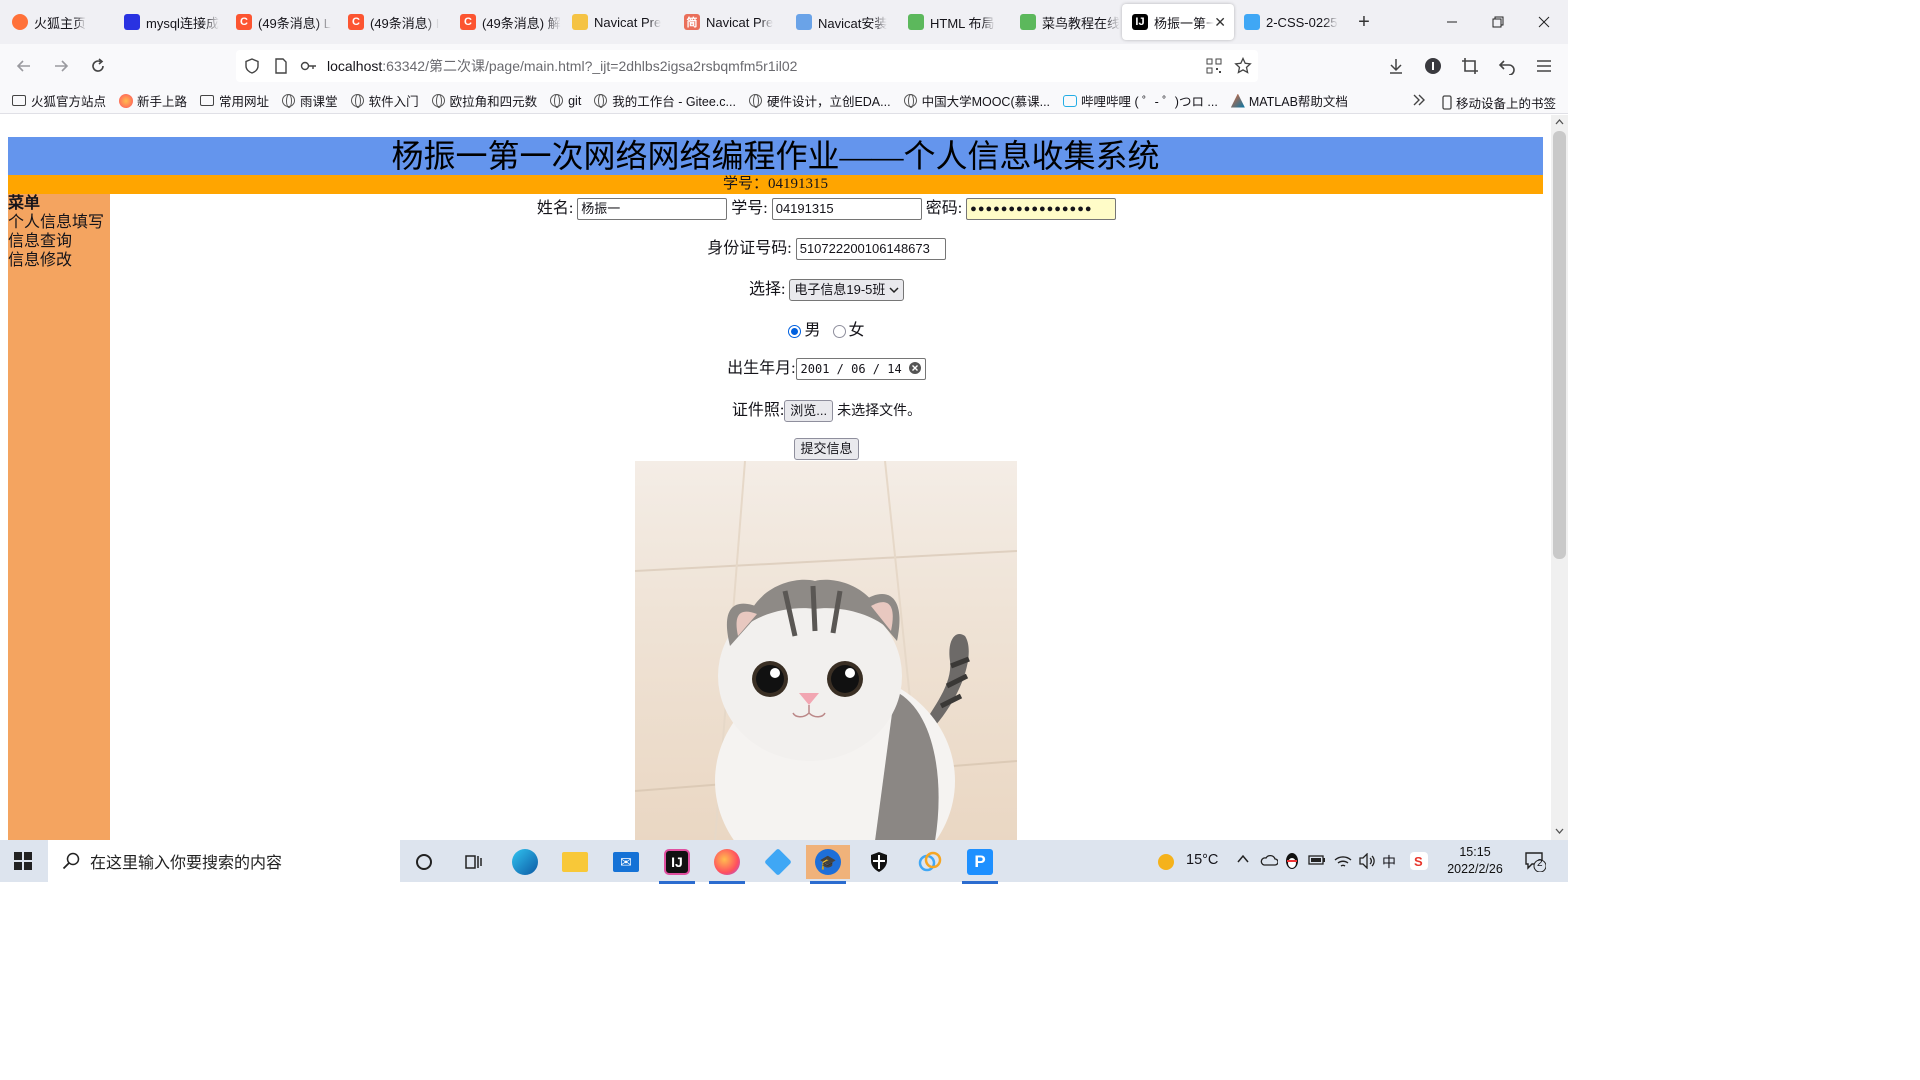  I want to click on bookmark-item: 软件入门, so click(384, 100).